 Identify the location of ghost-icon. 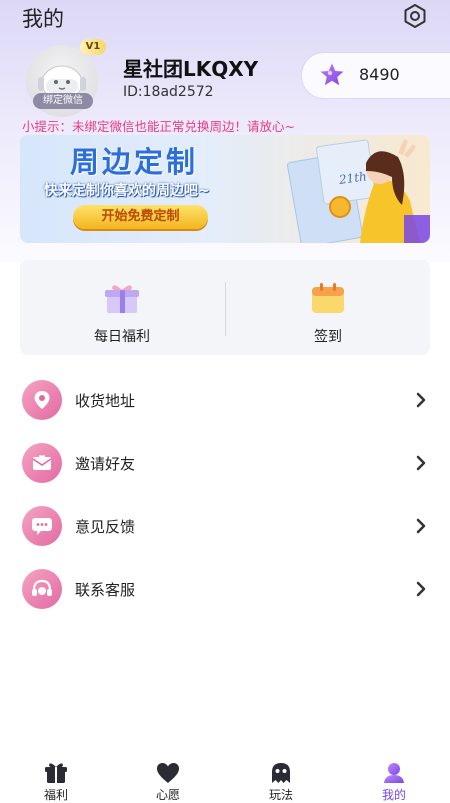
(281, 773).